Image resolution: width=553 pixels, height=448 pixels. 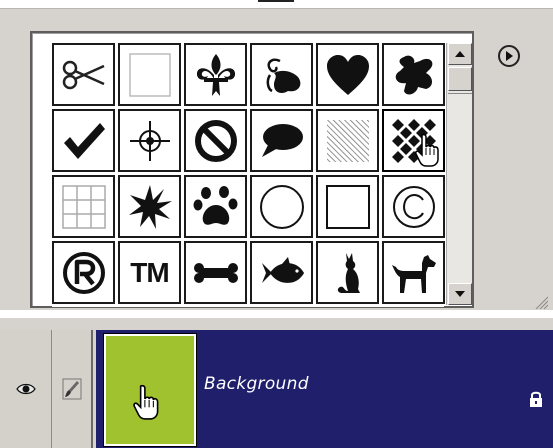 I want to click on scroll-down-button, so click(x=460, y=294).